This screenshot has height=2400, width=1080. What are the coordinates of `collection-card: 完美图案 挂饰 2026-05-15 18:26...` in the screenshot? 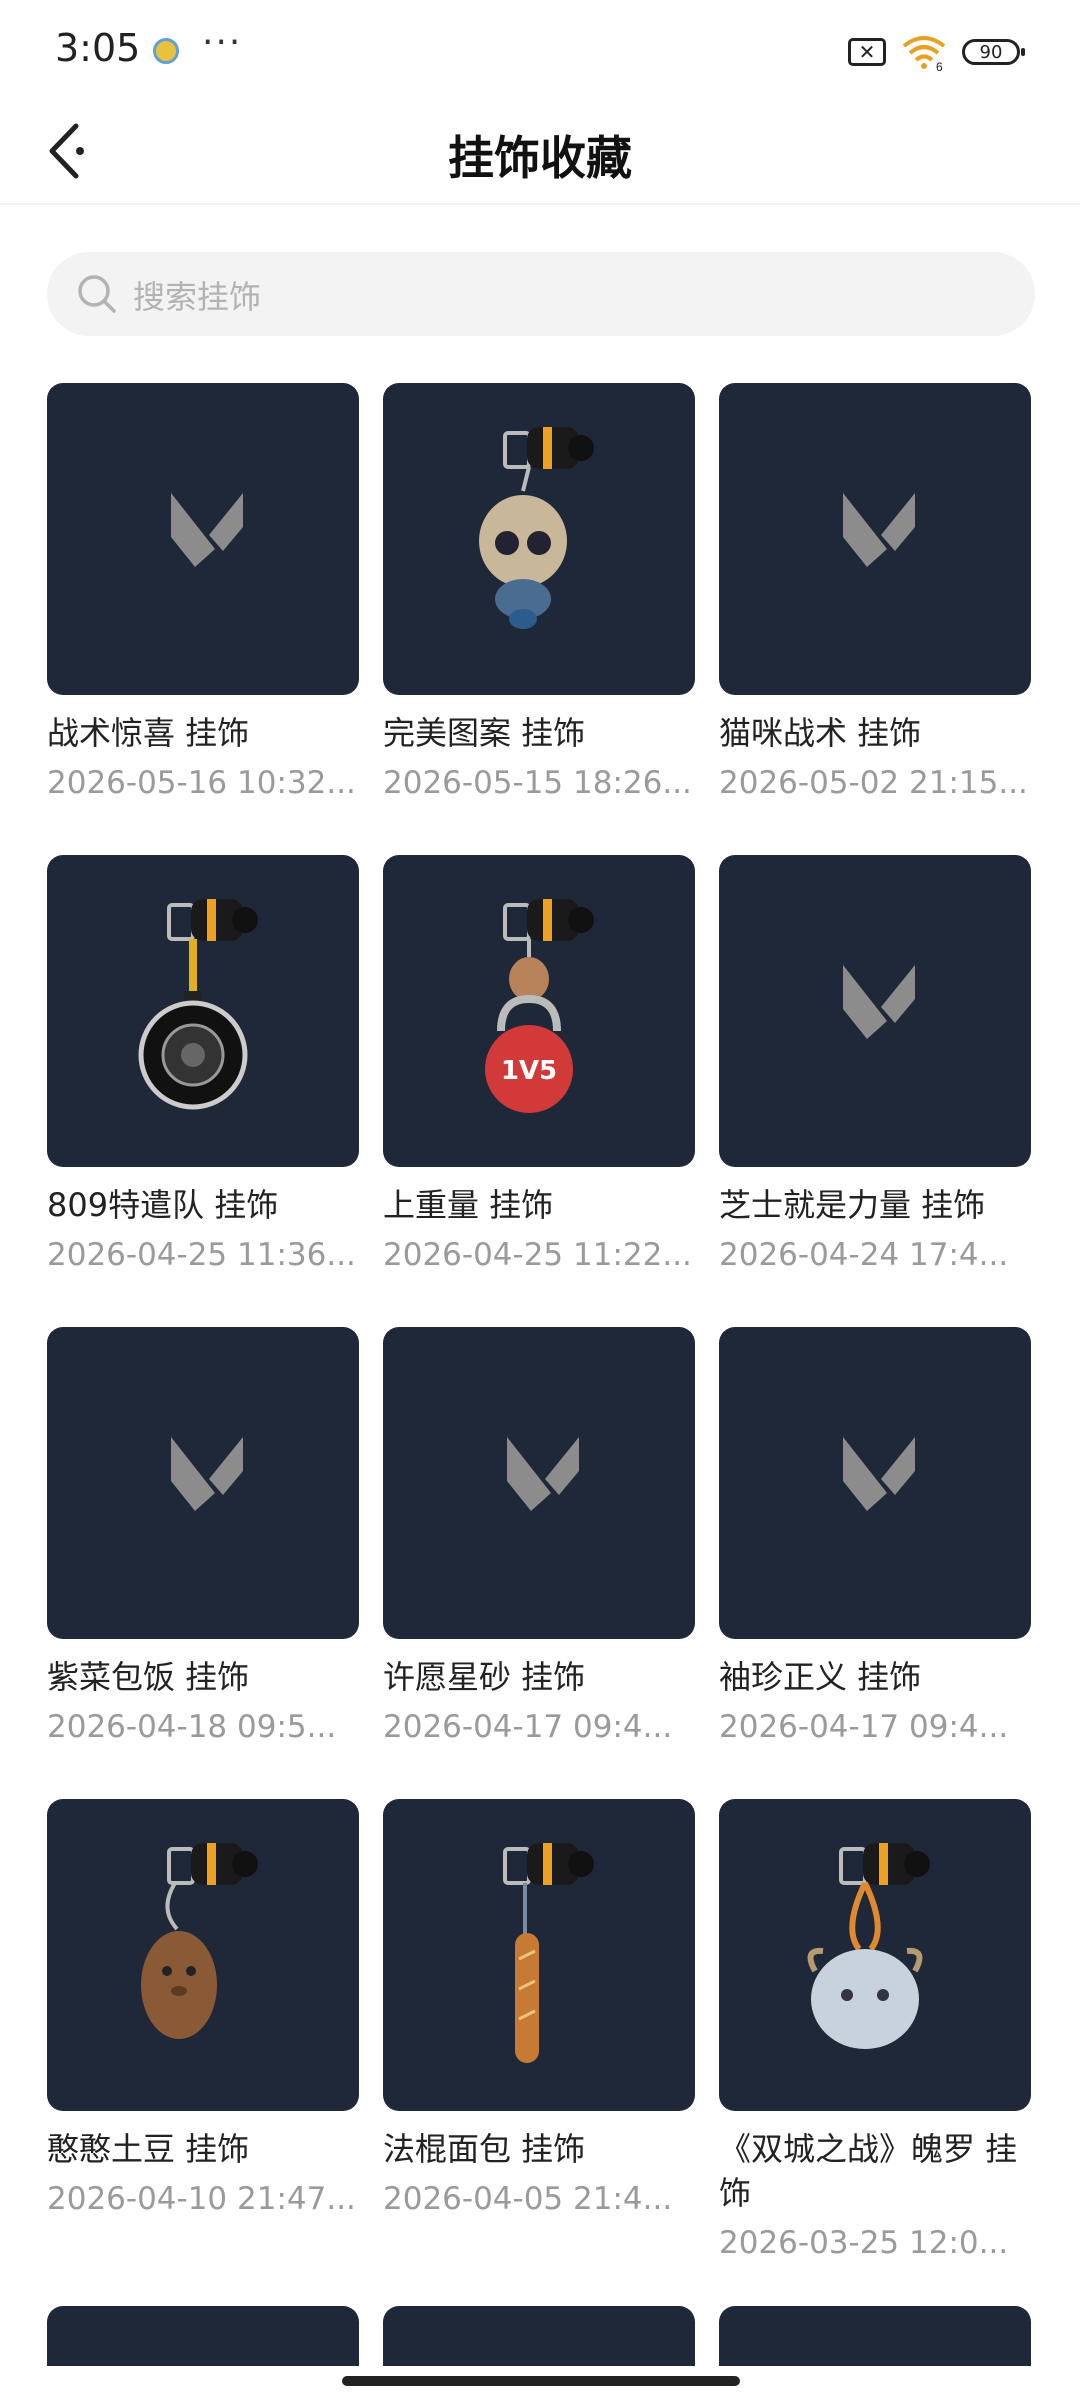 It's located at (539, 592).